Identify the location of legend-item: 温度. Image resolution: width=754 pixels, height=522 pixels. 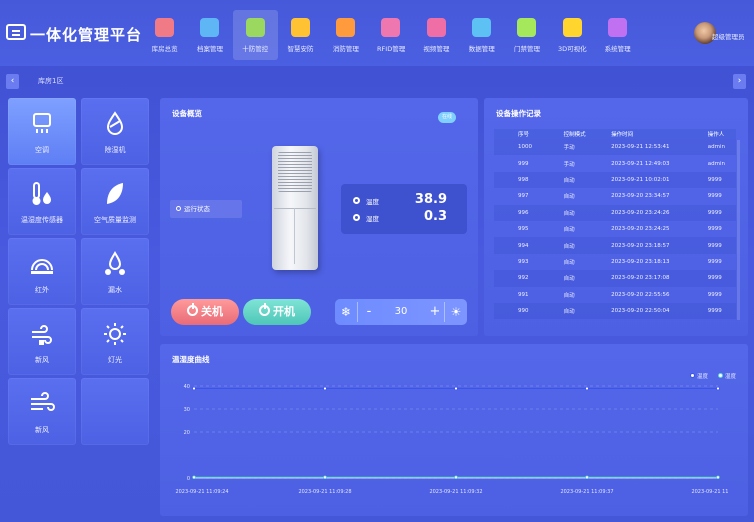
(699, 376).